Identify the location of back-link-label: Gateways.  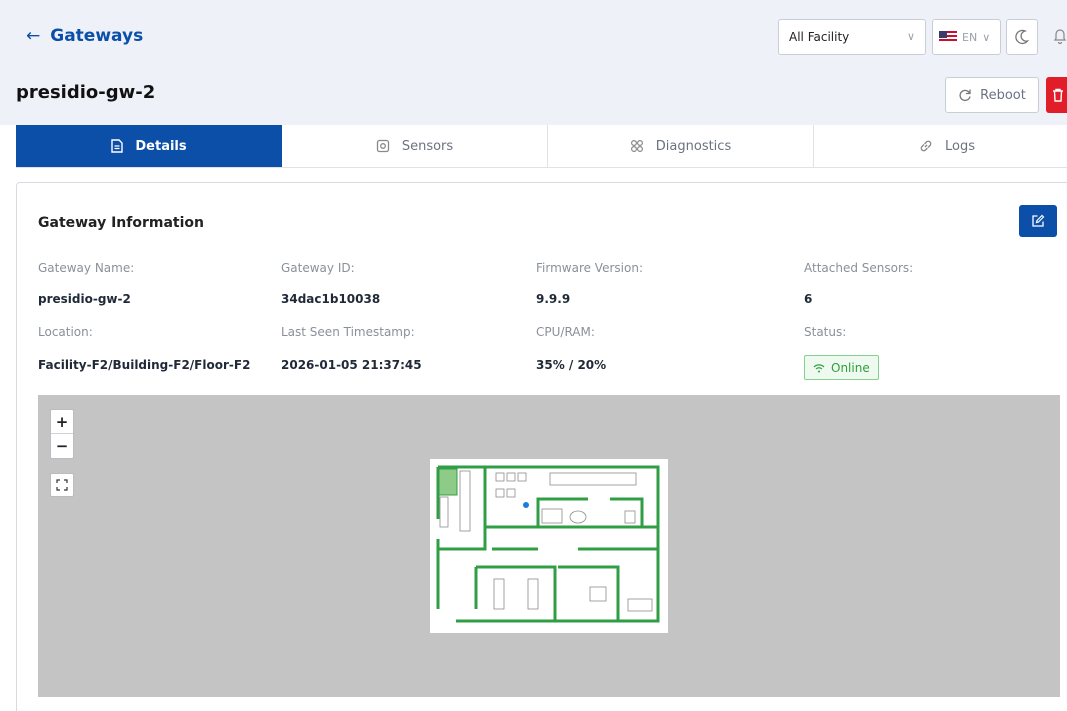
(97, 36).